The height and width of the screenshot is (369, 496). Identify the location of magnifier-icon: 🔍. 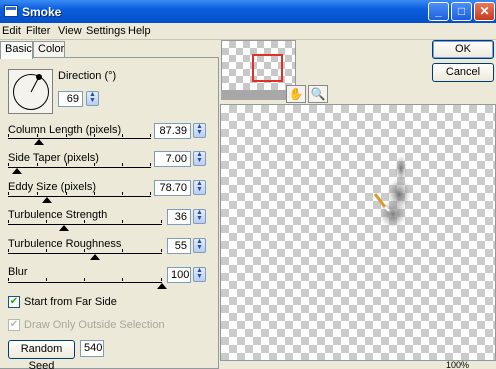
(318, 94).